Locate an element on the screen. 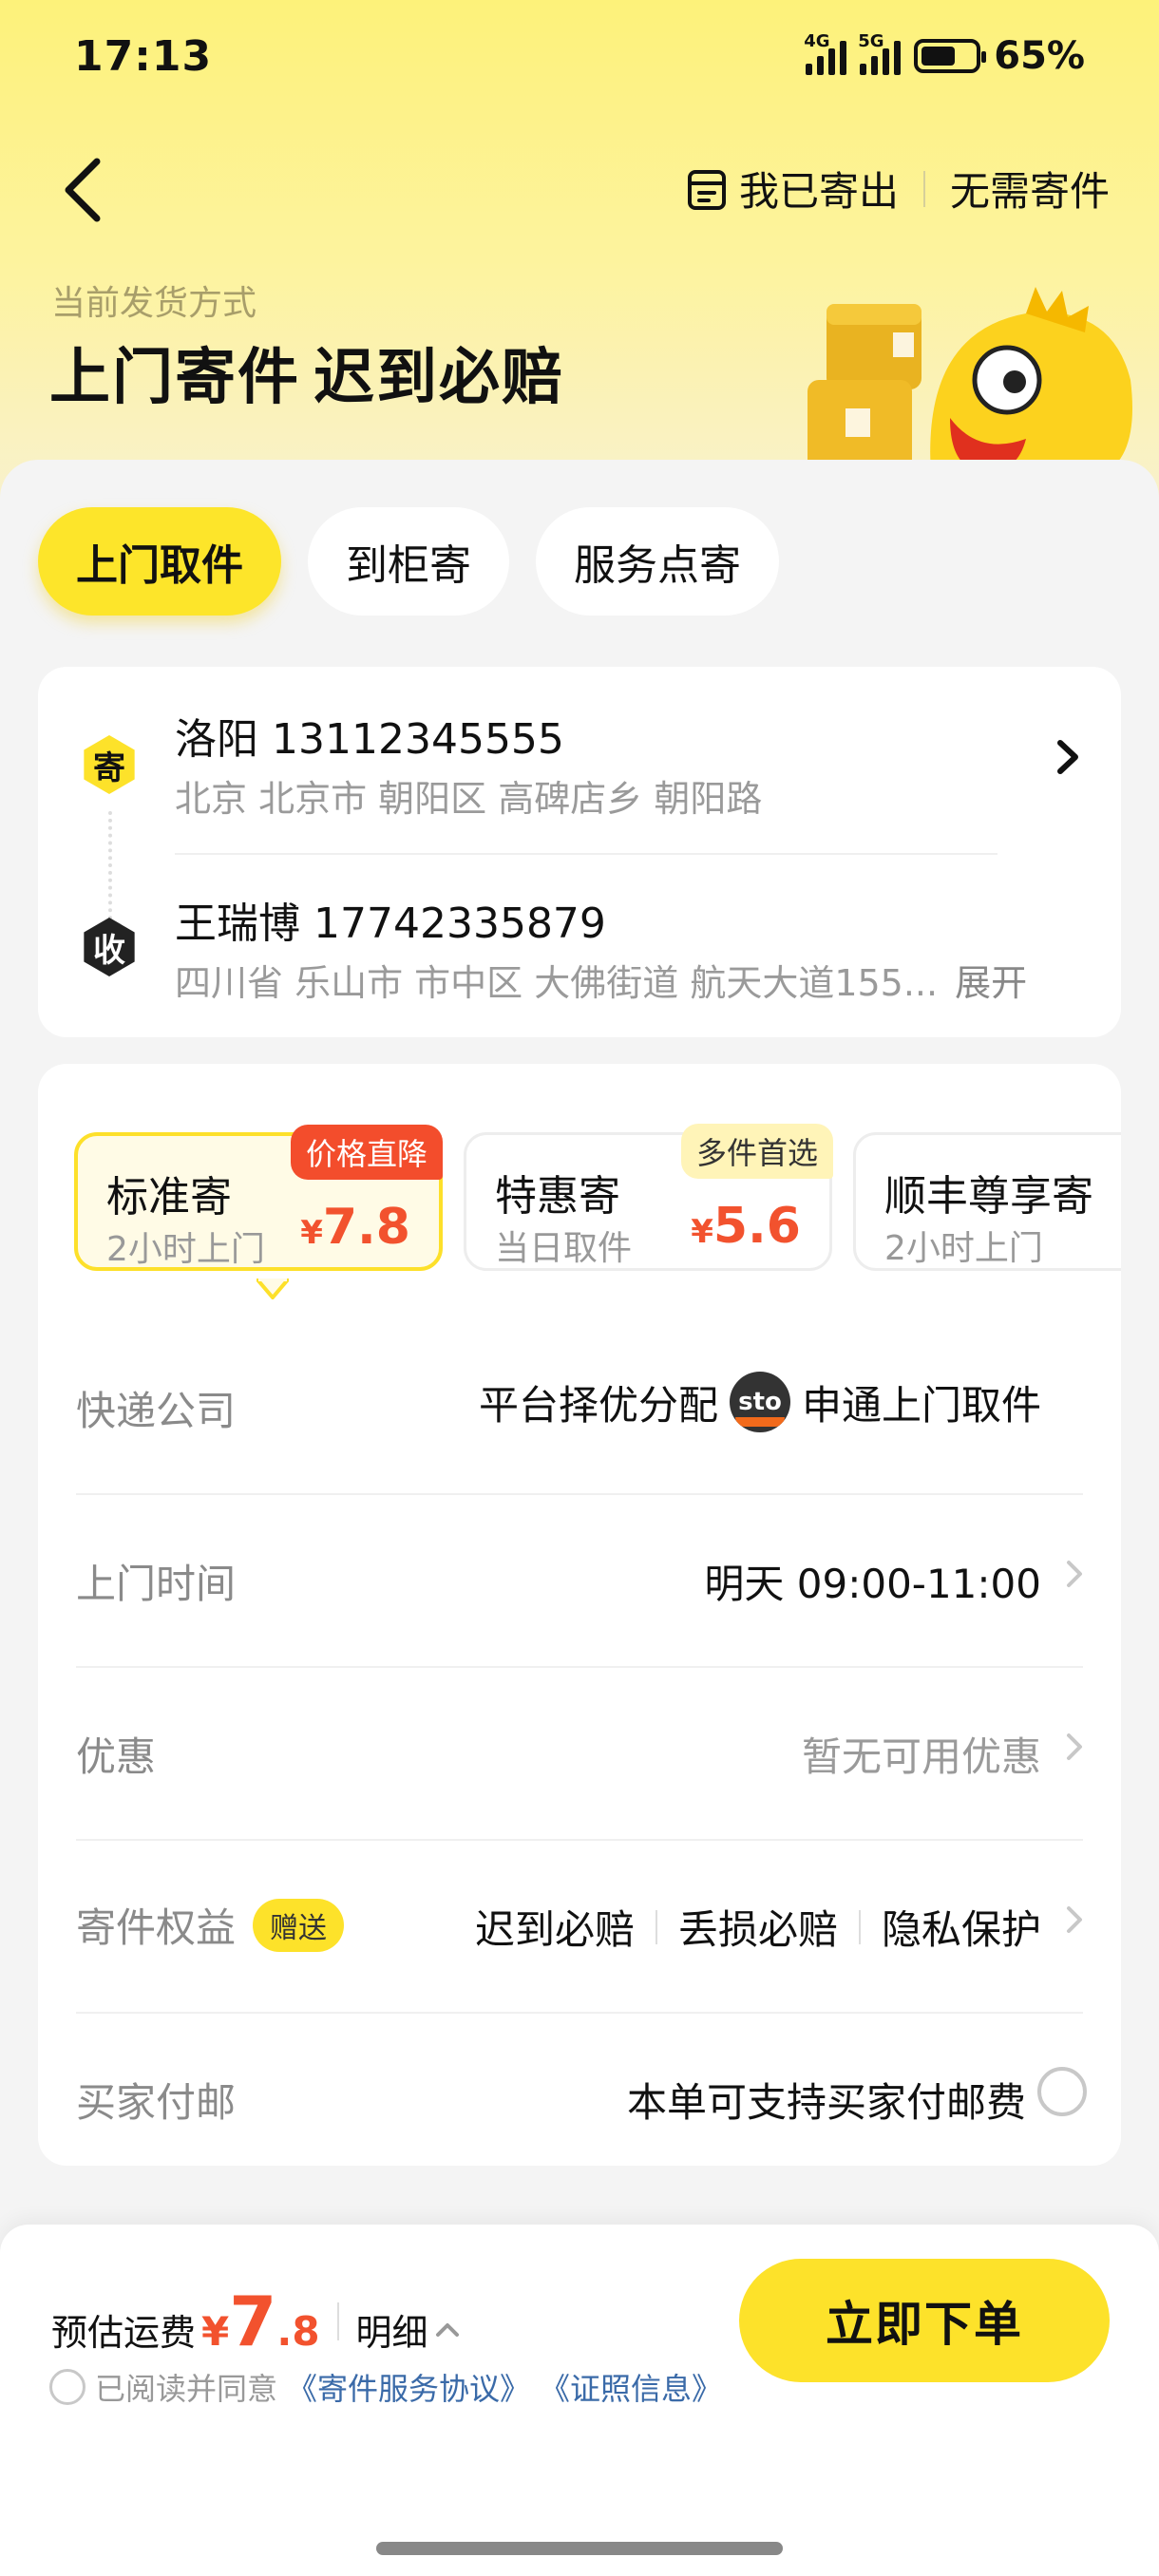  fee-summary: 预估运费 ¥ 7 .8 明细 is located at coordinates (256, 2321).